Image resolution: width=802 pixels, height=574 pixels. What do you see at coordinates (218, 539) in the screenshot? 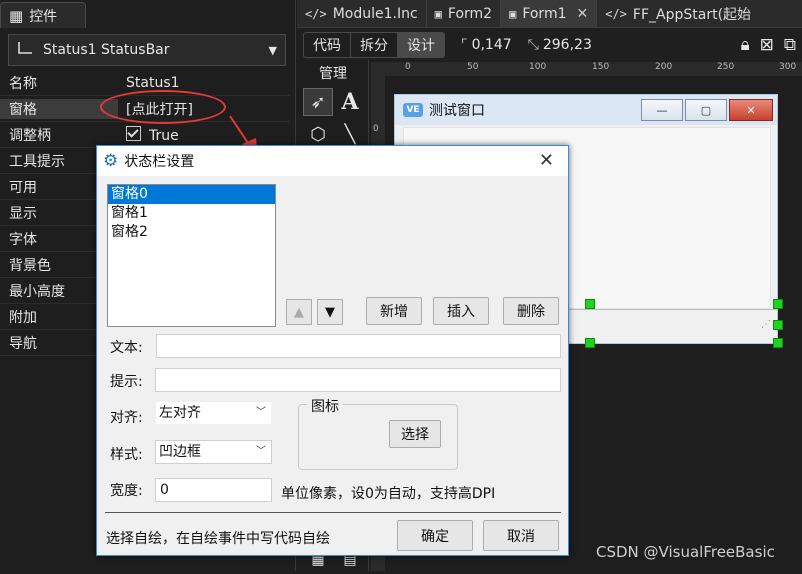
I see `footer-note: 选择自绘，在自绘事件中写代码自绘` at bounding box center [218, 539].